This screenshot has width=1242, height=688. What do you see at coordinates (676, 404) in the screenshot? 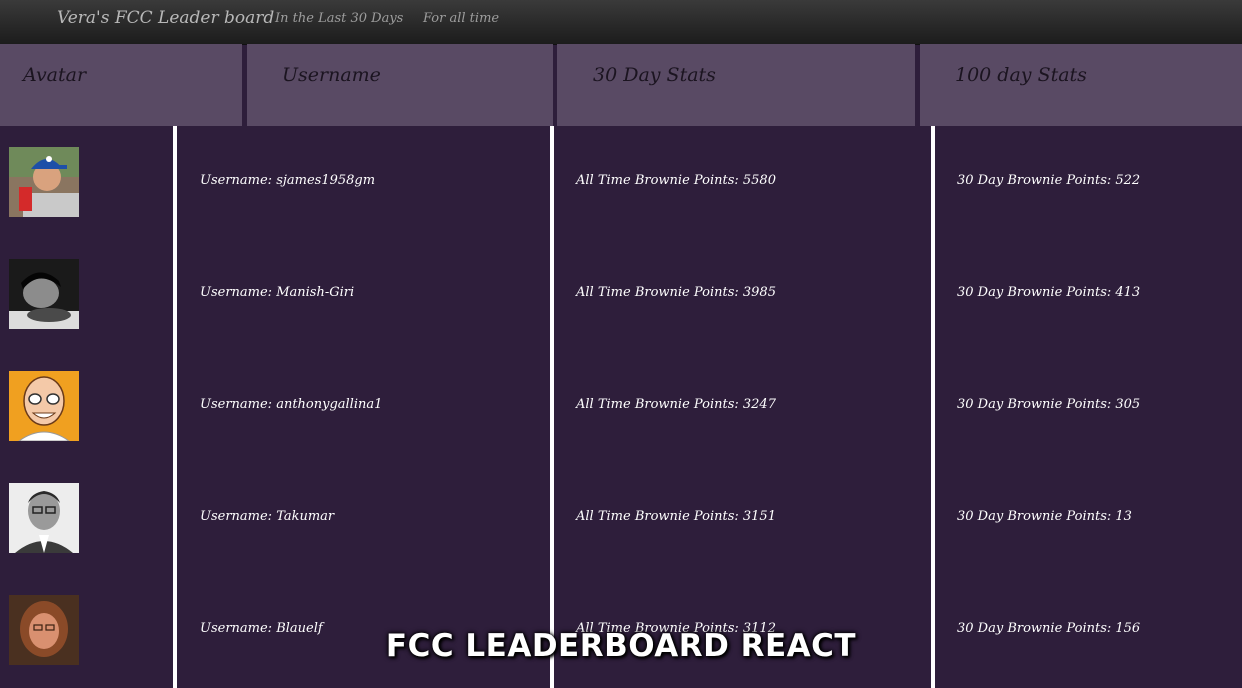
I see `all-time-points-cell: All Time Brownie Points: 3247` at bounding box center [676, 404].